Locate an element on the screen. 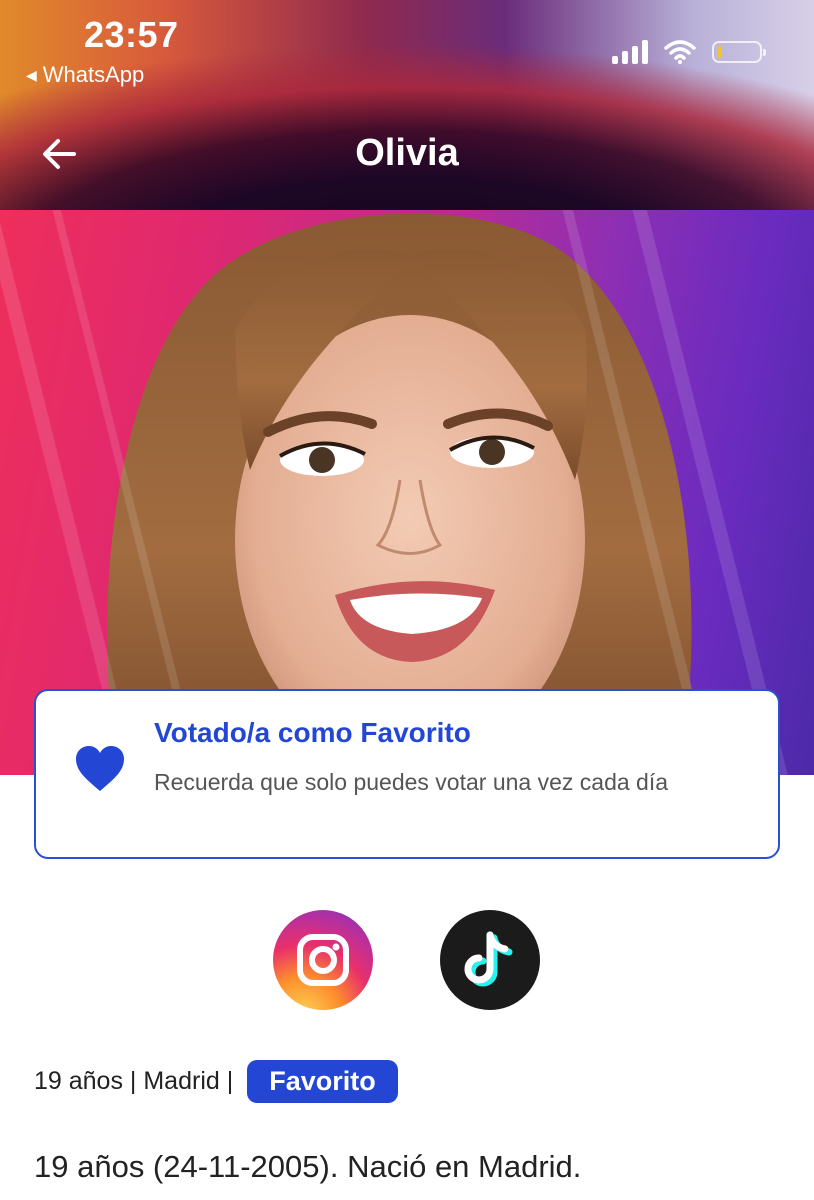  instagram-button is located at coordinates (323, 960).